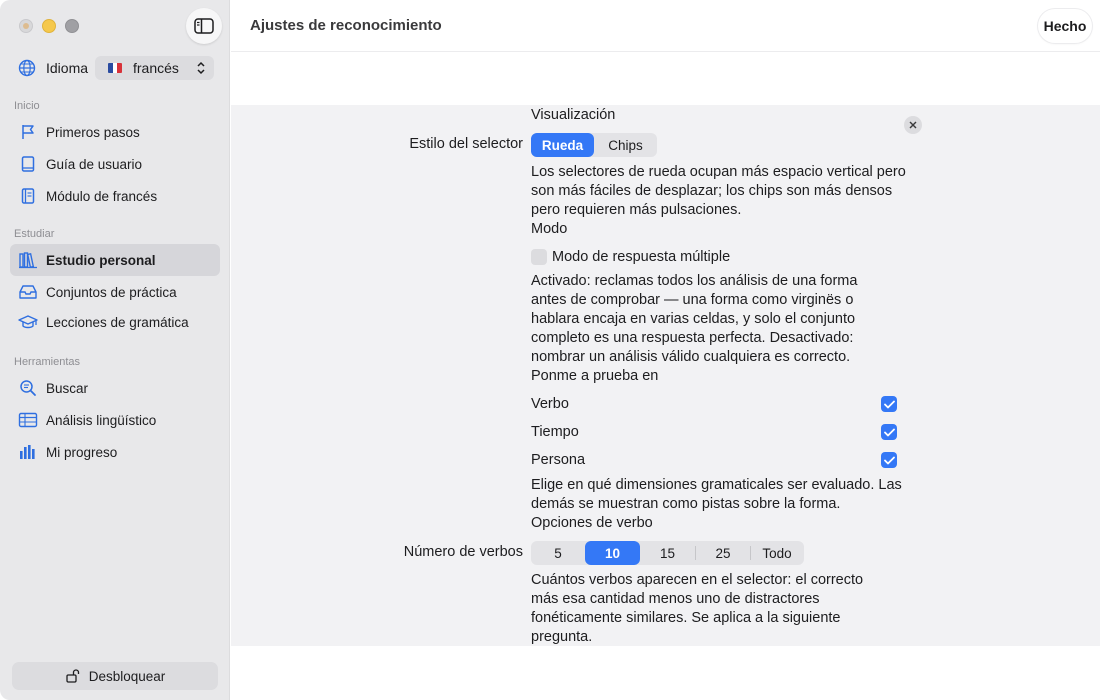 The height and width of the screenshot is (700, 1100). I want to click on bar-chart-icon, so click(28, 452).